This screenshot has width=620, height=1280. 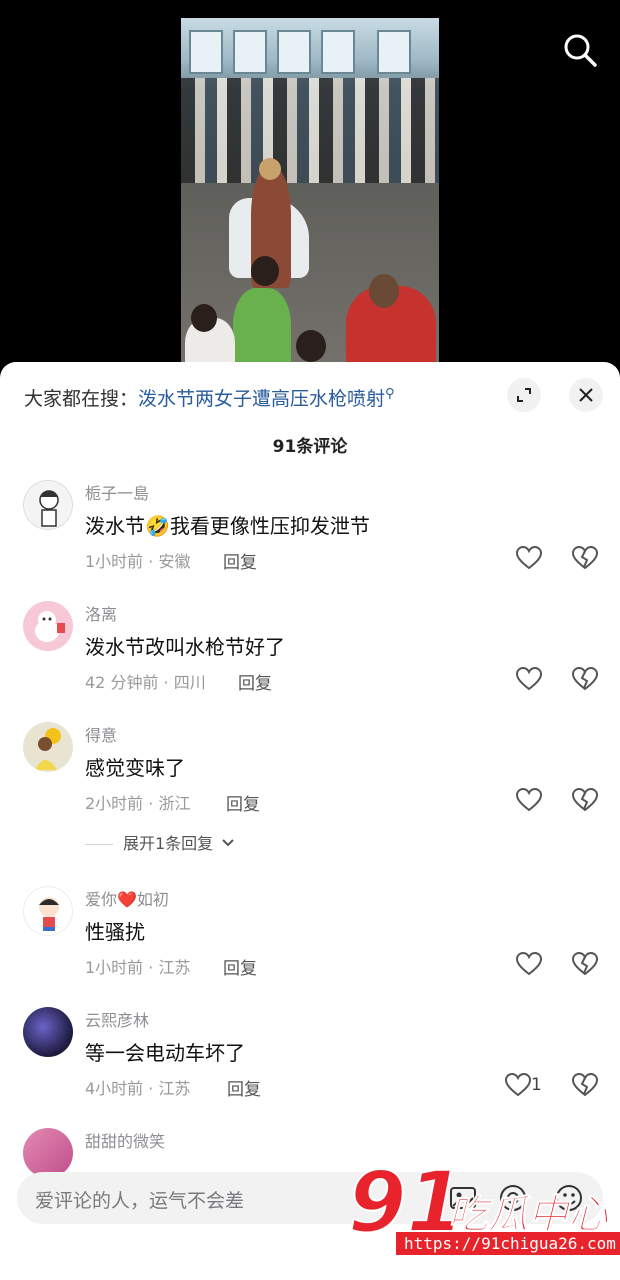 I want to click on hot-search-bar: 大家都在搜：泼水节两女子遭高压水枪喷射⚲, so click(x=209, y=397).